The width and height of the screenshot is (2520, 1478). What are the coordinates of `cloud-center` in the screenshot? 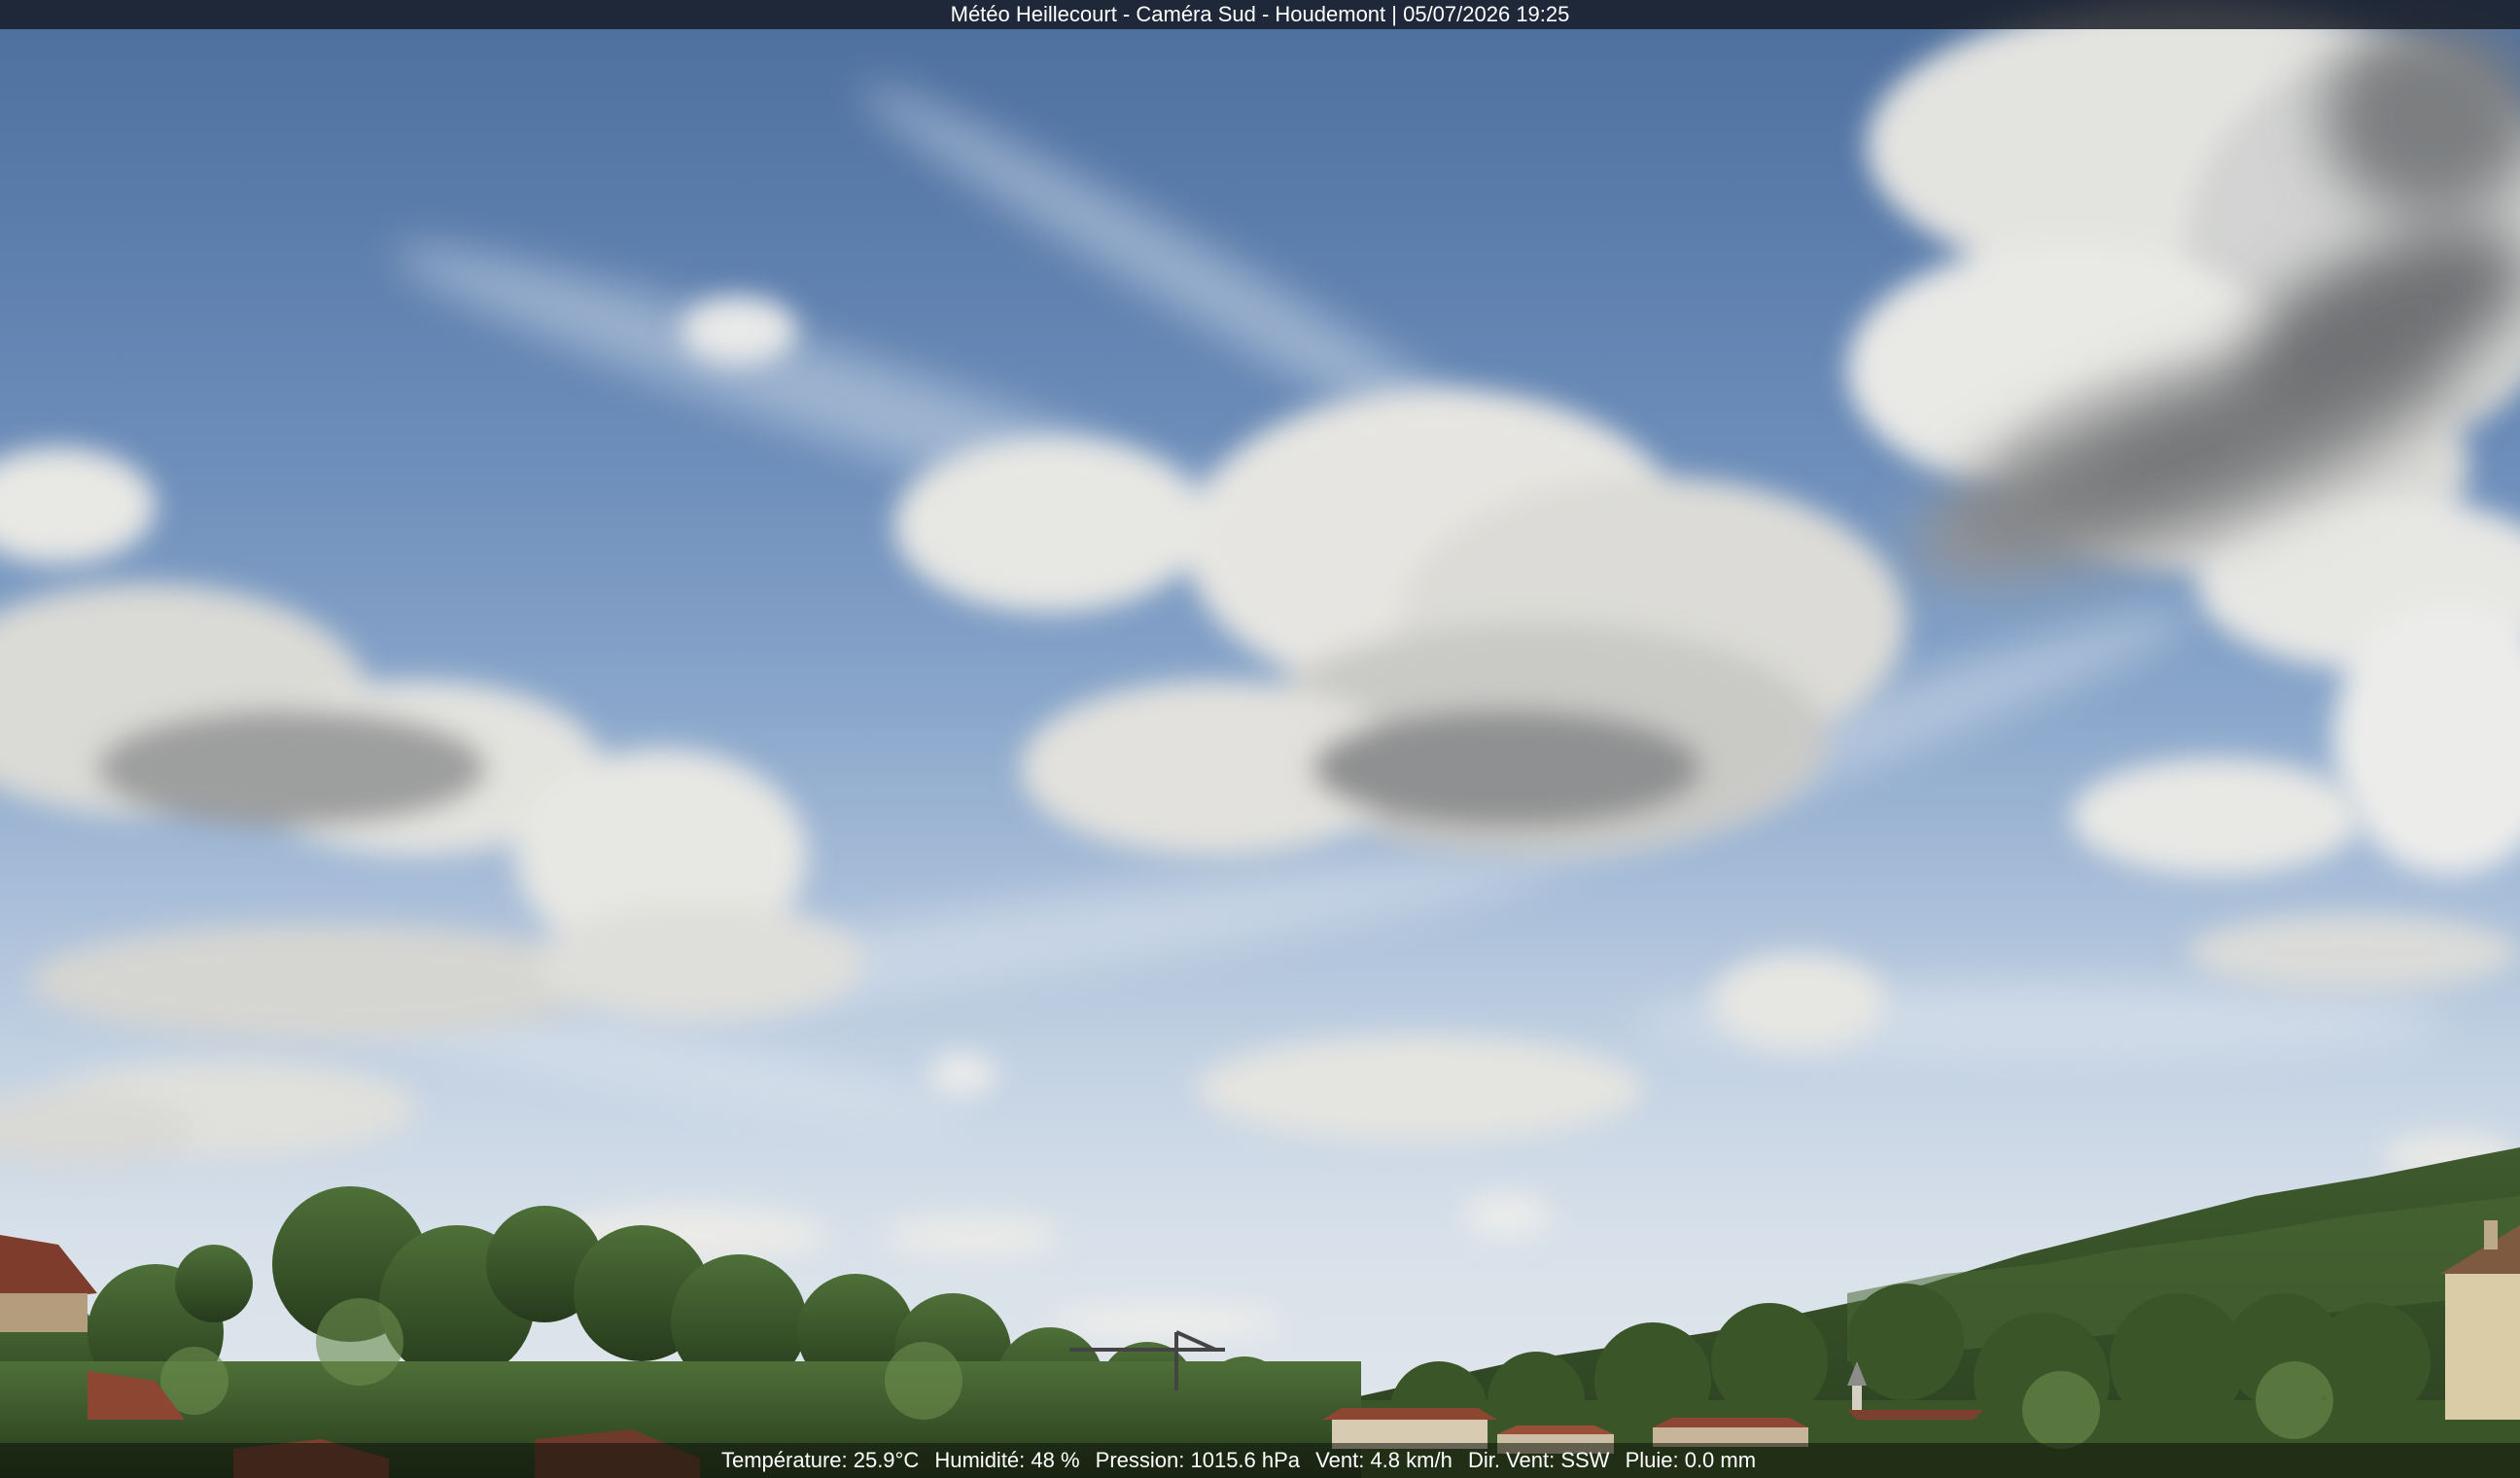 It's located at (1400, 622).